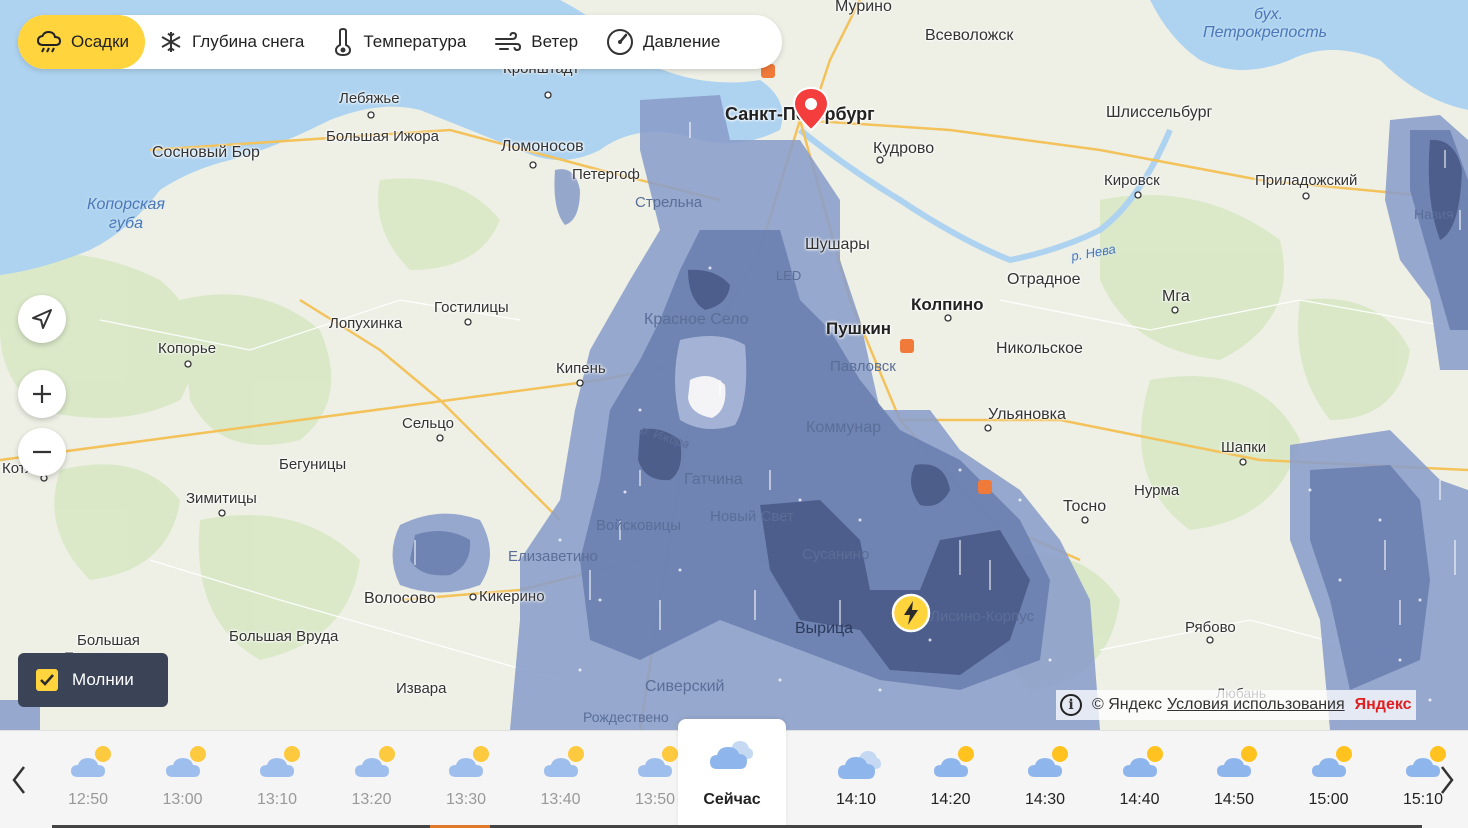  I want to click on map-label-voiskovitsy: Войсковицы, so click(639, 525).